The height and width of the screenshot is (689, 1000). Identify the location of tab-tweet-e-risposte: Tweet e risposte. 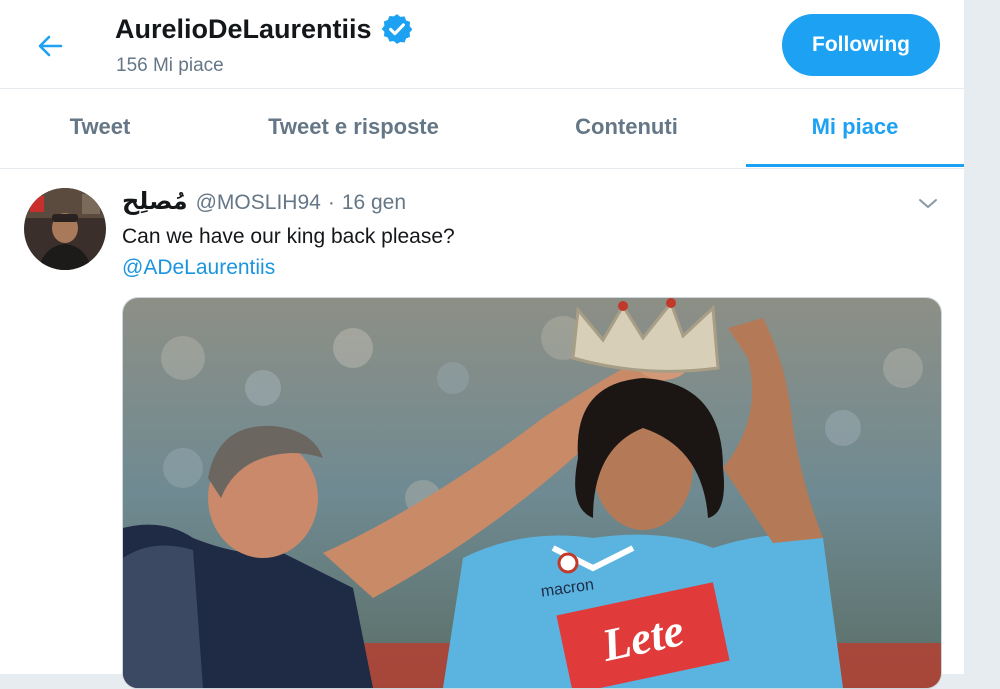
(353, 127).